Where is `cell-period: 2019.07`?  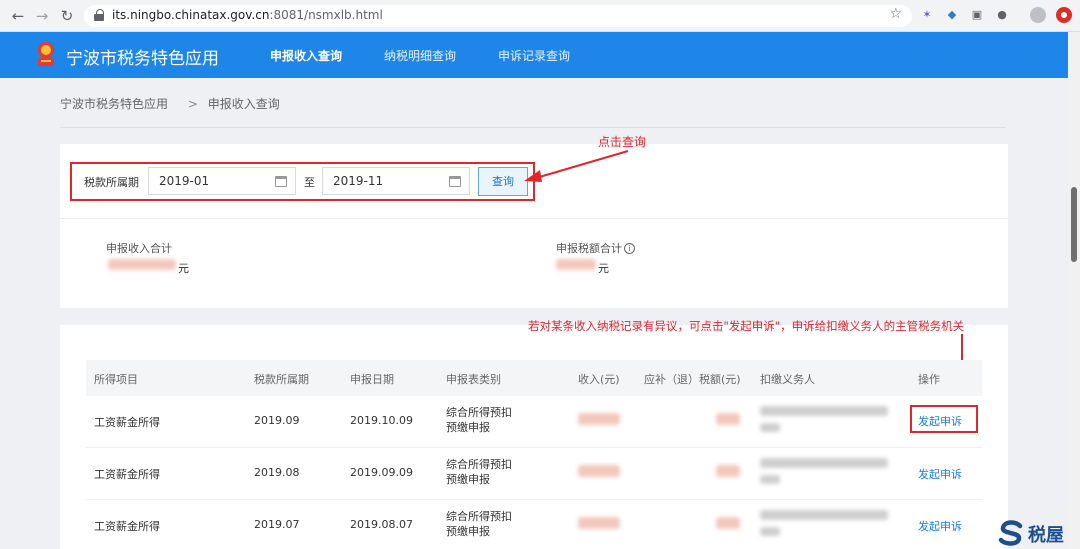
cell-period: 2019.07 is located at coordinates (277, 524).